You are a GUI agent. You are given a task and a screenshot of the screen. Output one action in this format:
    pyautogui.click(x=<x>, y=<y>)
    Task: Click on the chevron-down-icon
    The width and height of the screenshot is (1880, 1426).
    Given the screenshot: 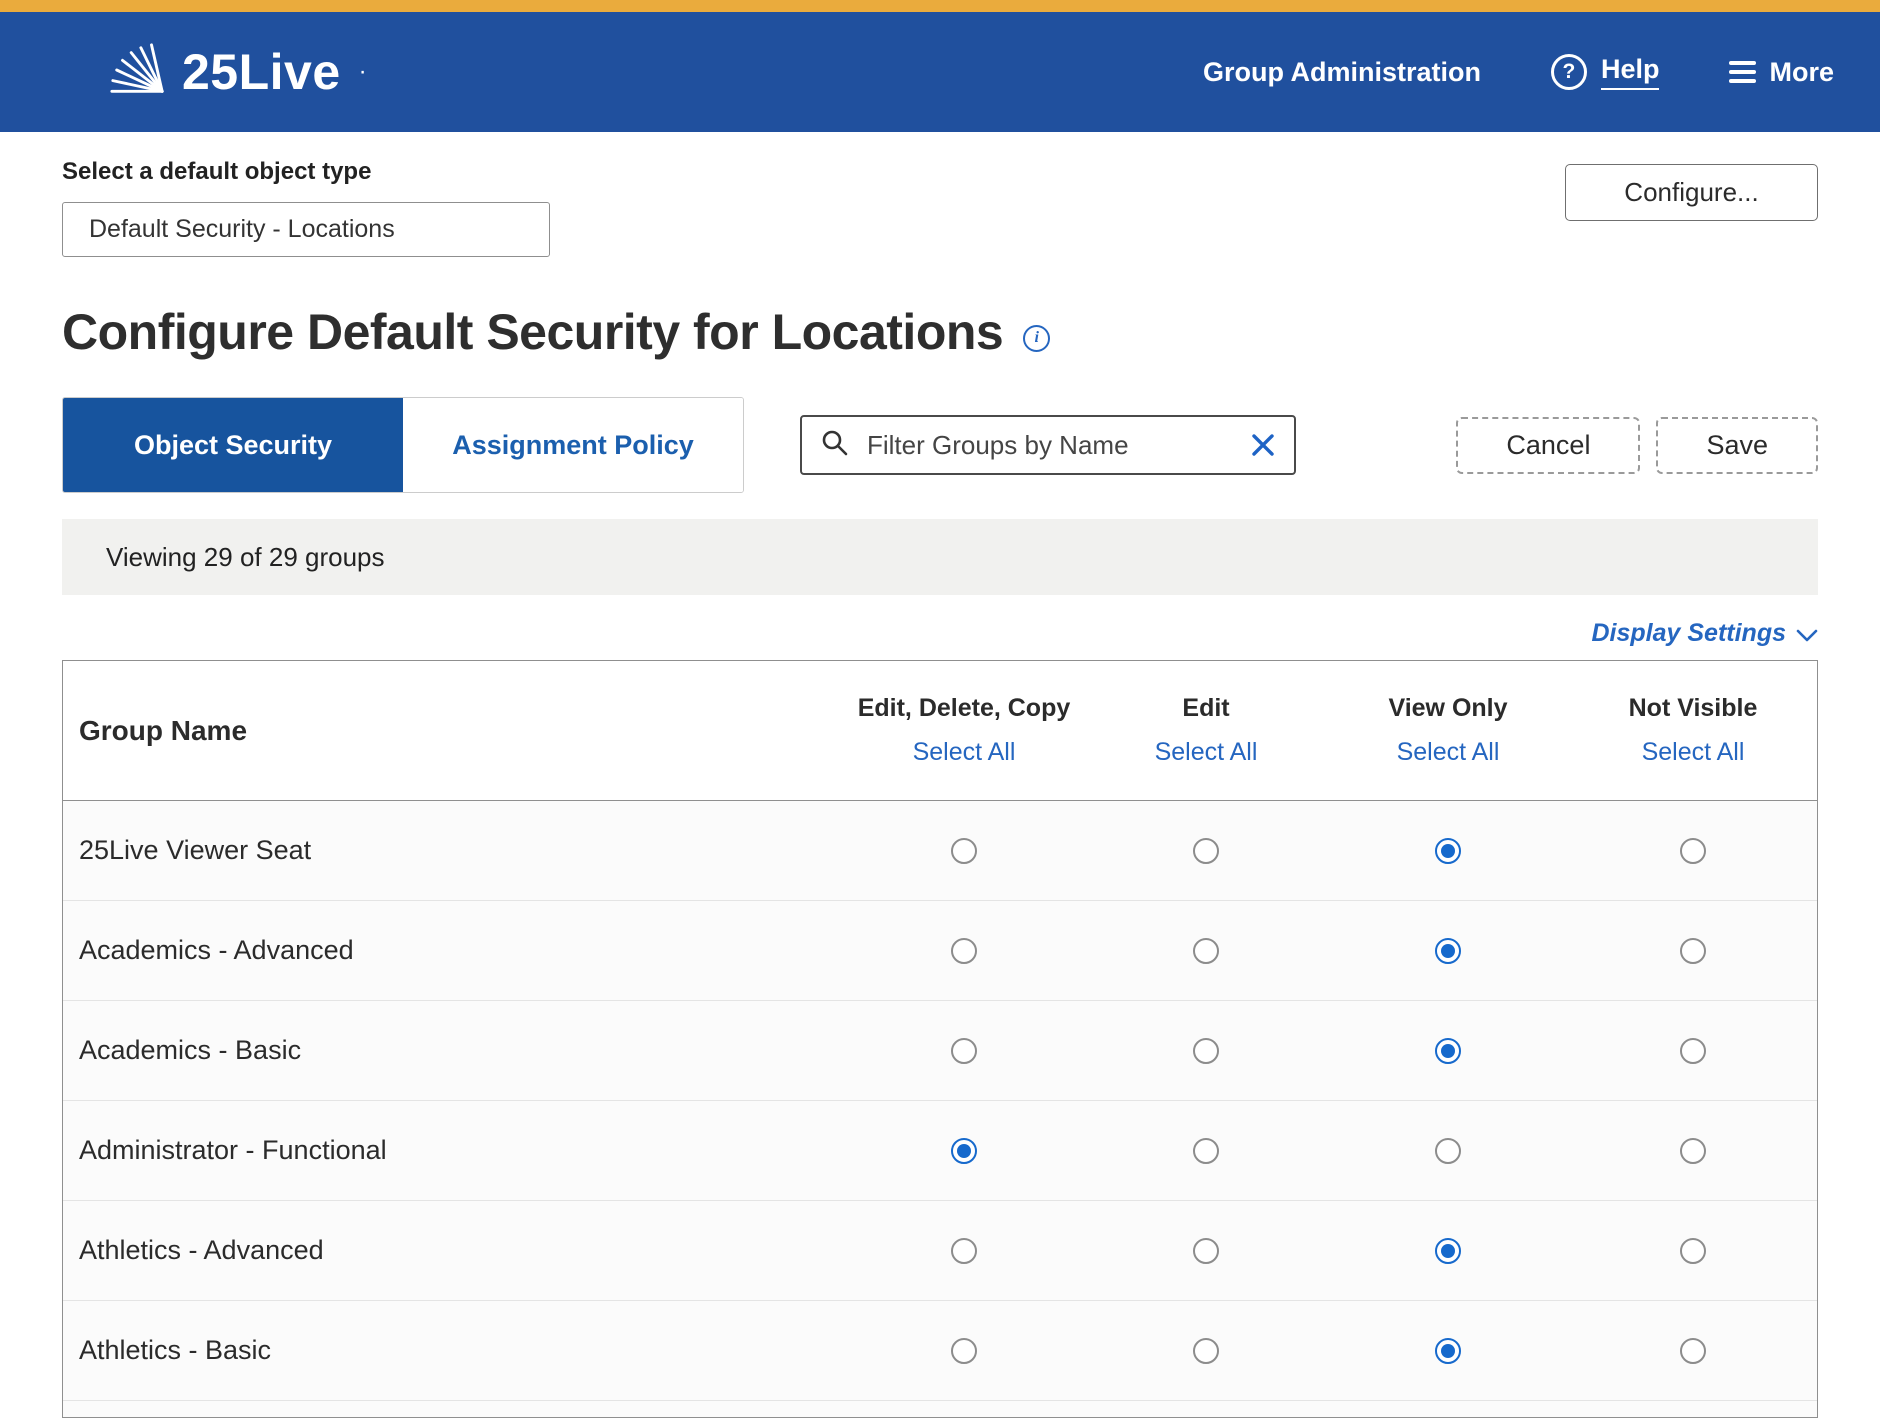 What is the action you would take?
    pyautogui.click(x=1807, y=635)
    